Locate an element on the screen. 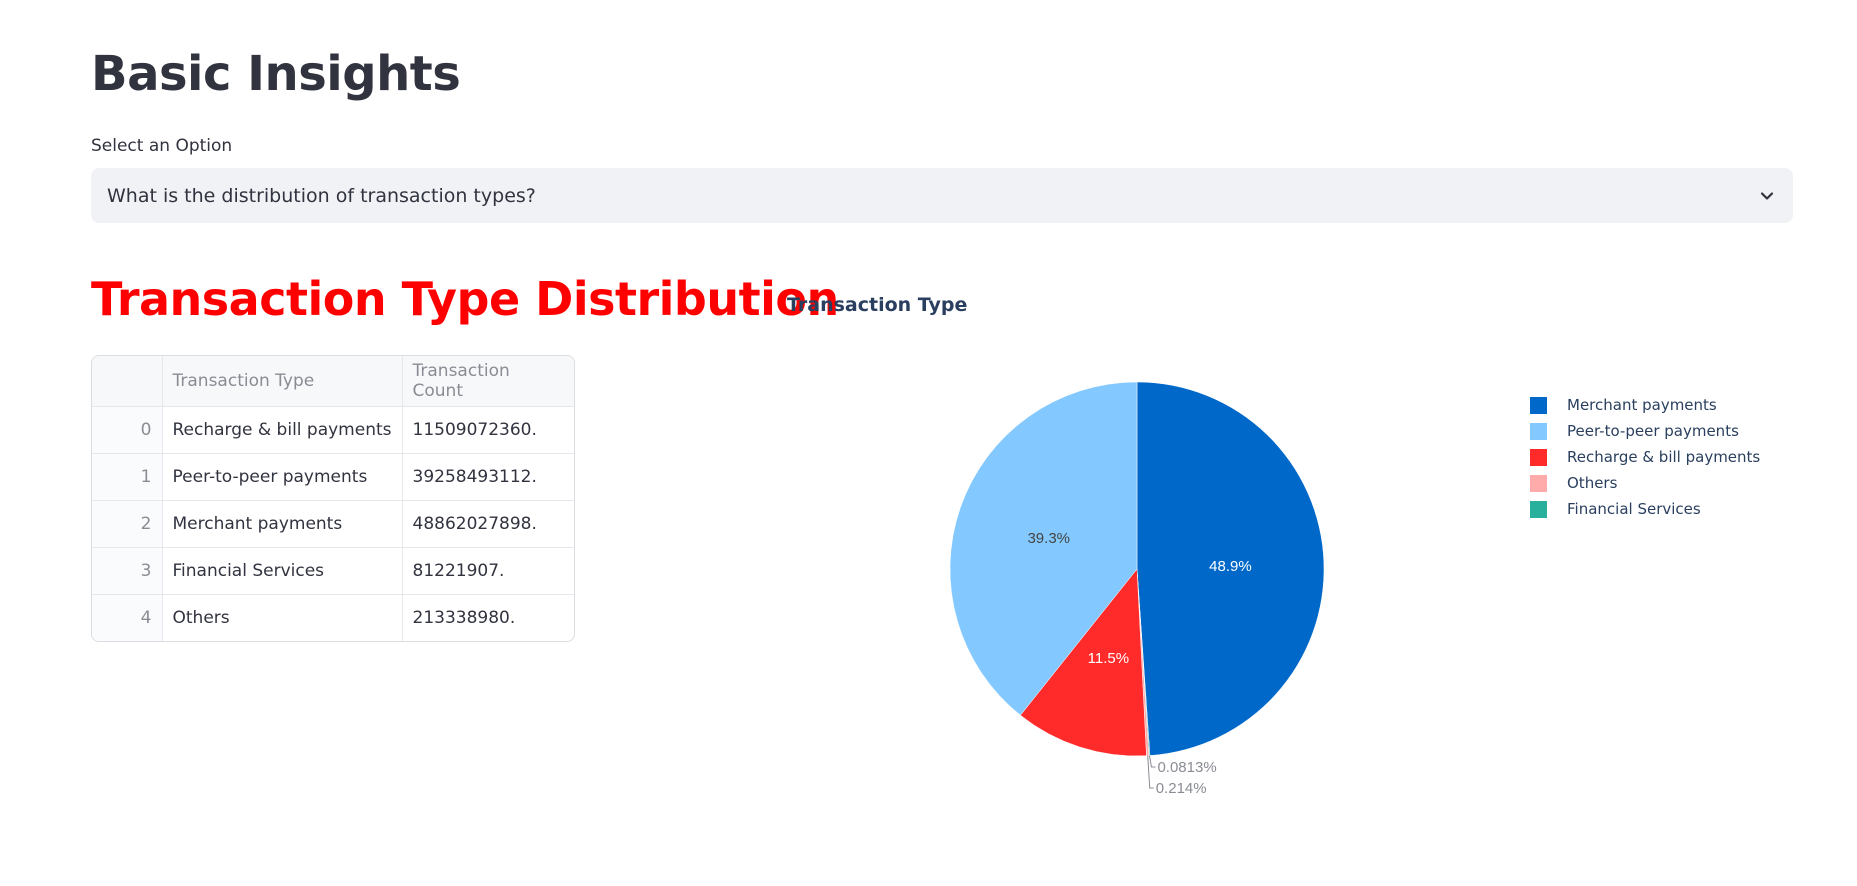 This screenshot has width=1857, height=886. legend-item: Others is located at coordinates (1645, 483).